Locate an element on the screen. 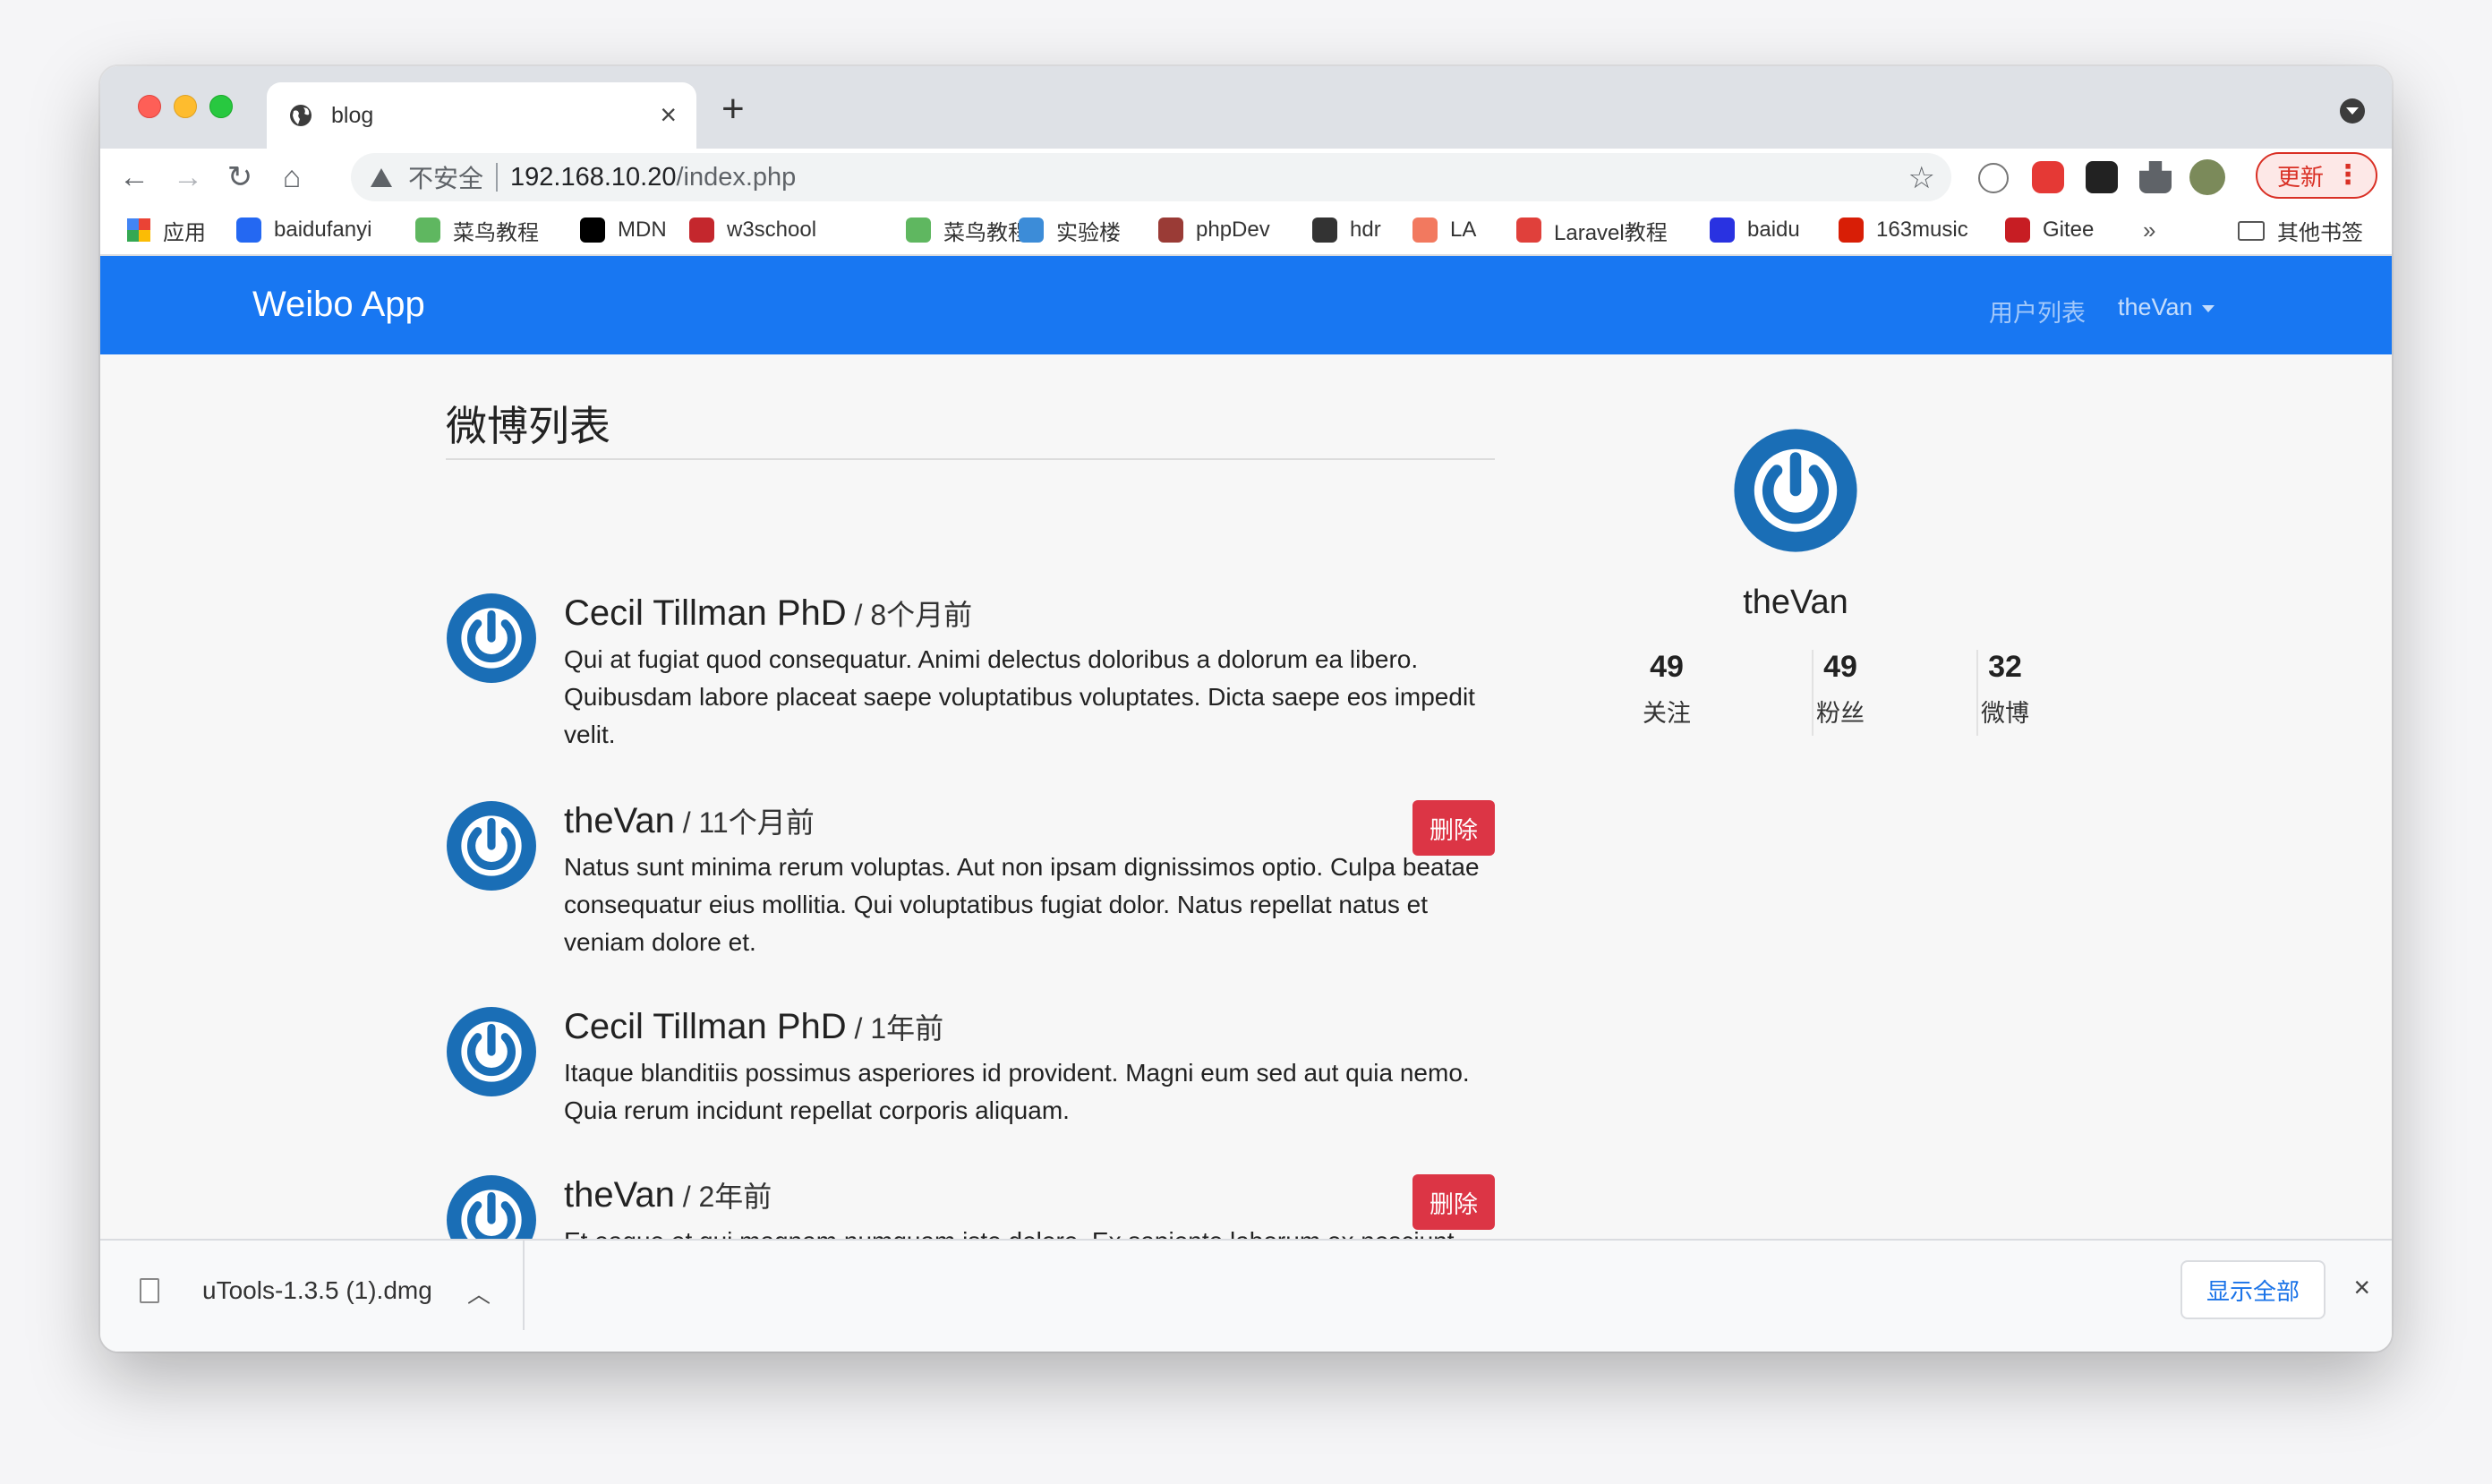 This screenshot has height=1484, width=2492. extension-cat-icon is located at coordinates (1993, 178).